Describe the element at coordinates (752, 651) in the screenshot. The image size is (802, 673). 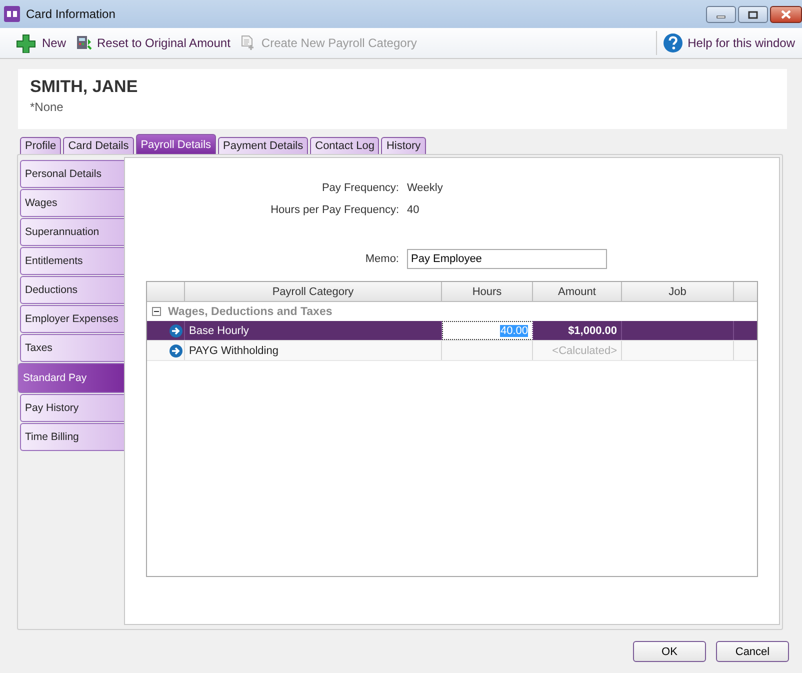
I see `dialog-button: Cancel` at that location.